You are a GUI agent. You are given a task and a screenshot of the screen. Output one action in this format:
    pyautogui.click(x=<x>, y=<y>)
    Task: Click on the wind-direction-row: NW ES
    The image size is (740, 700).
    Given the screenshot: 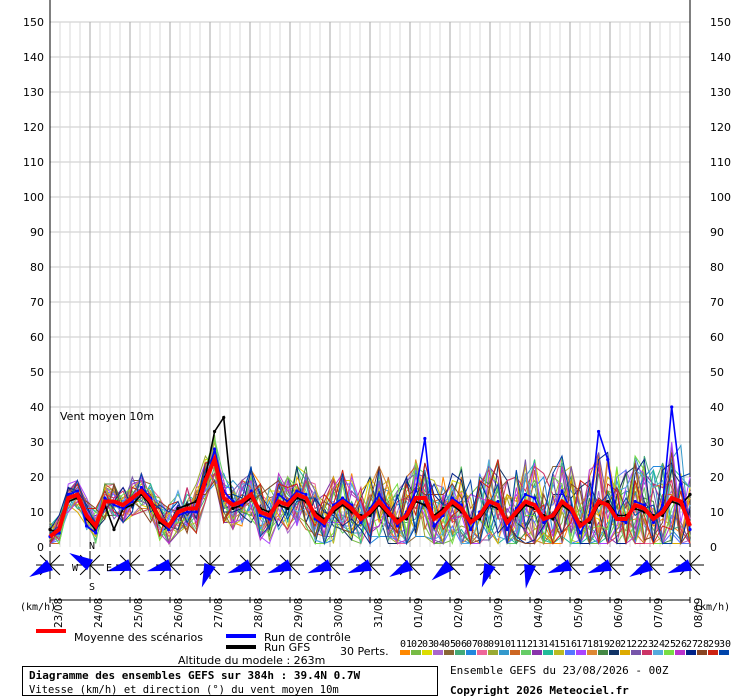 What is the action you would take?
    pyautogui.click(x=366, y=567)
    